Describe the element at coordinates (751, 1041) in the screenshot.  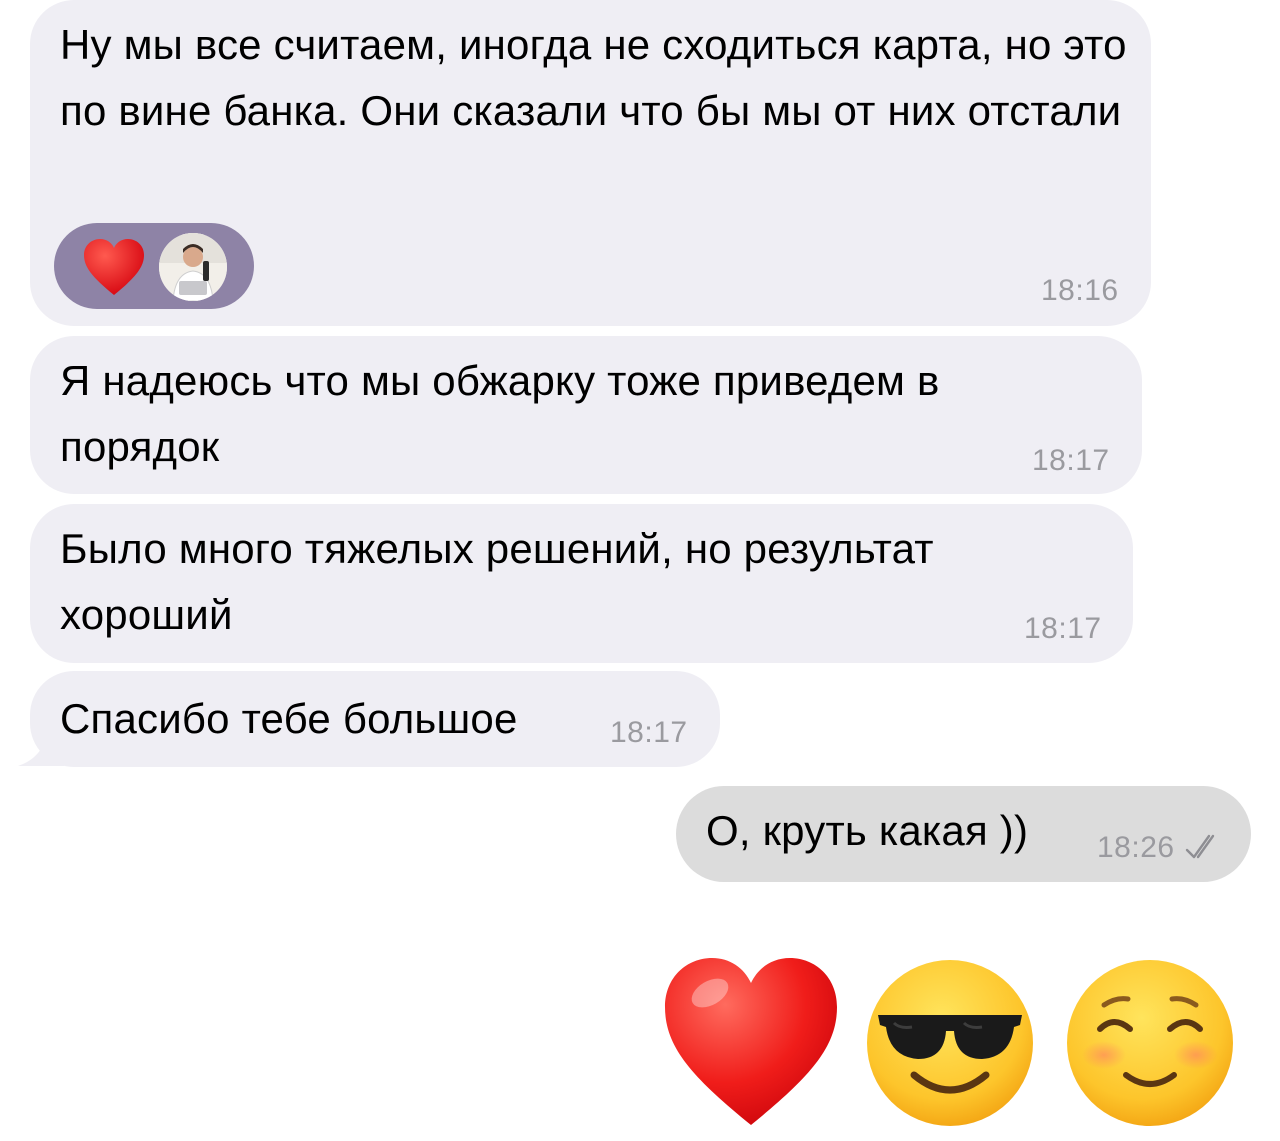
I see `red-heart-icon` at that location.